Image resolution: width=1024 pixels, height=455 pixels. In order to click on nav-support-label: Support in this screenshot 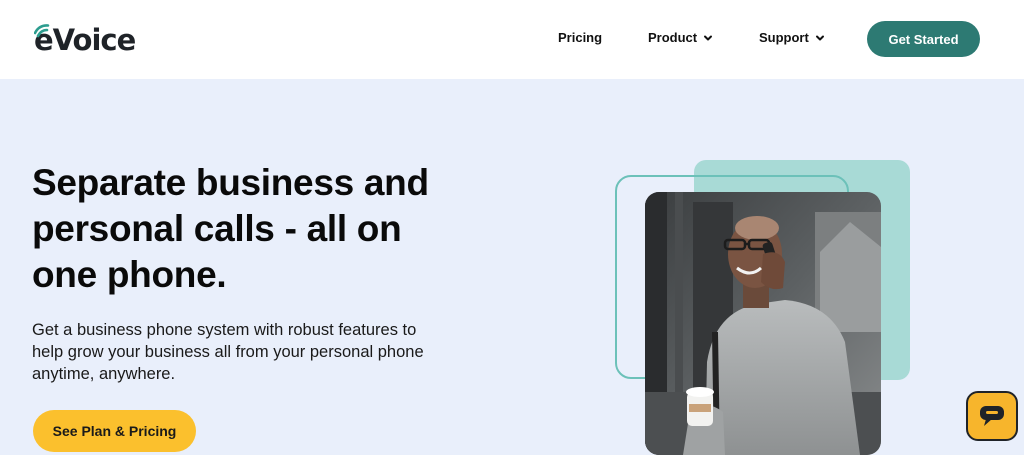, I will do `click(784, 37)`.